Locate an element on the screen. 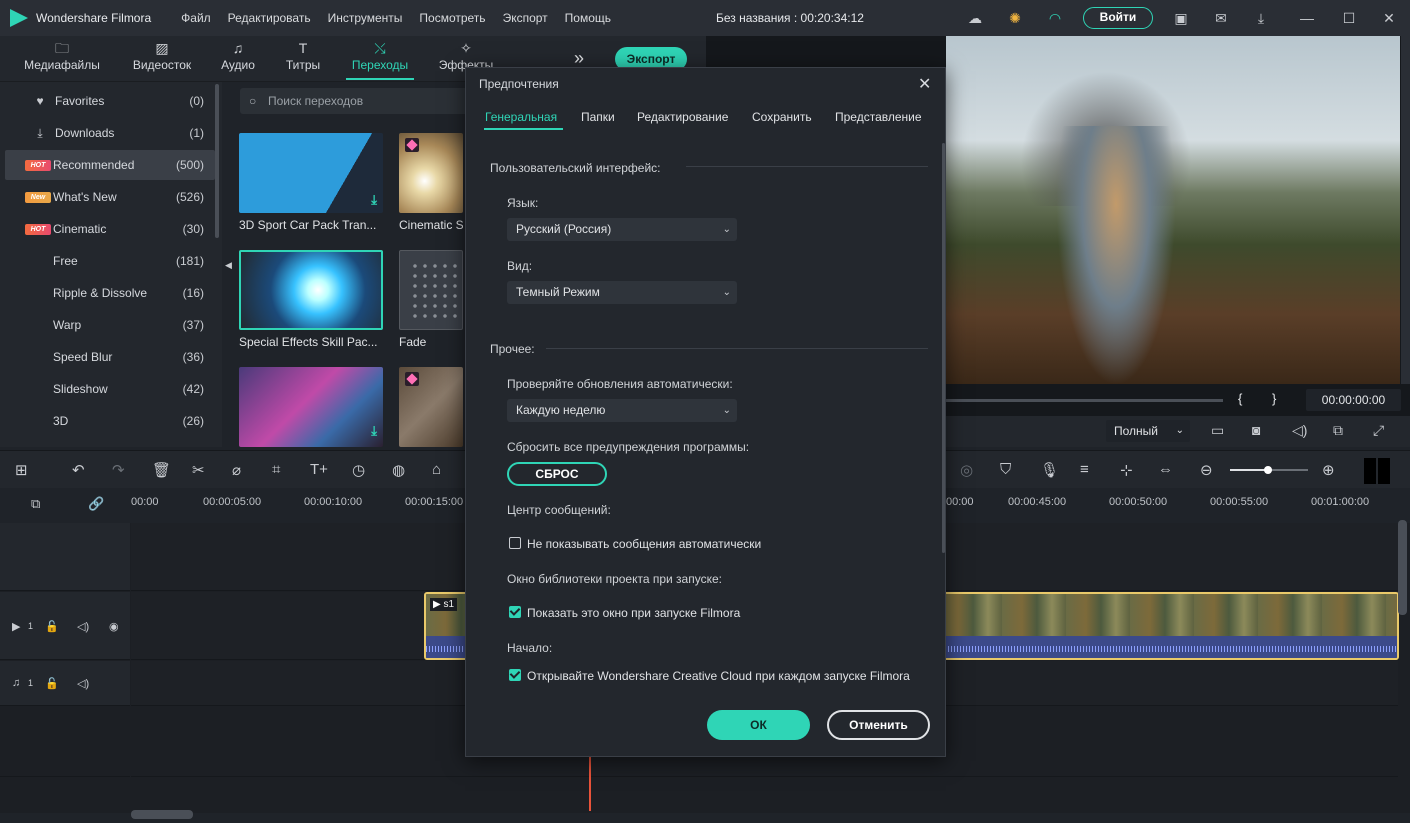  eye-icon: ◉ is located at coordinates (114, 626).